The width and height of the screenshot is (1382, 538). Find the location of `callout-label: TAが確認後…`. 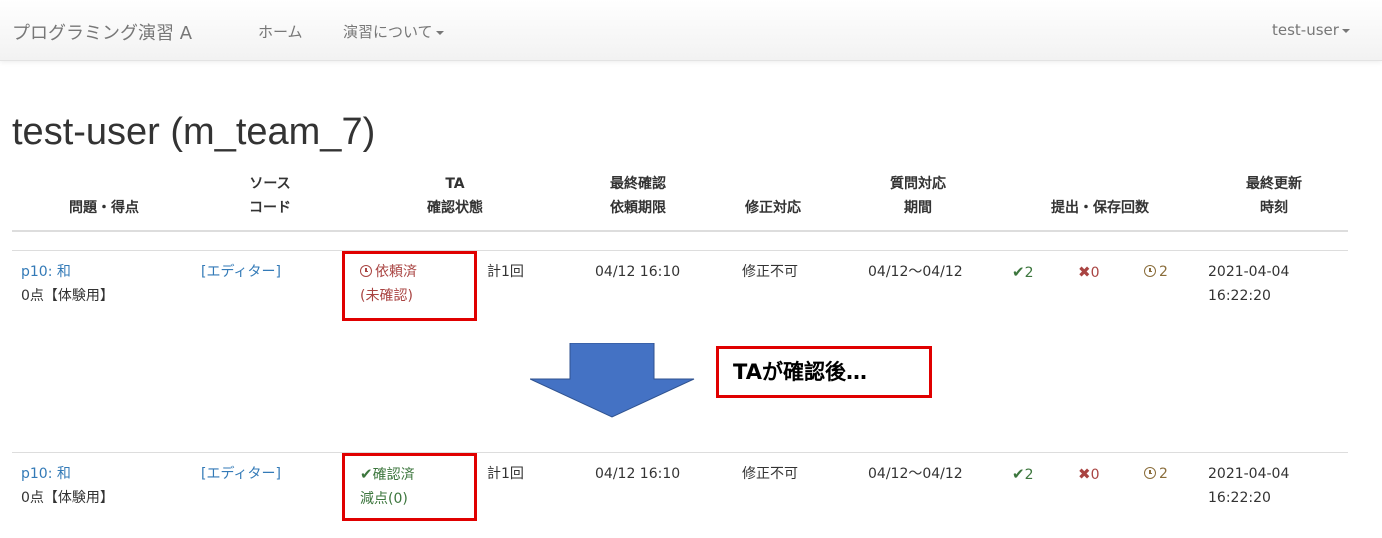

callout-label: TAが確認後… is located at coordinates (824, 372).